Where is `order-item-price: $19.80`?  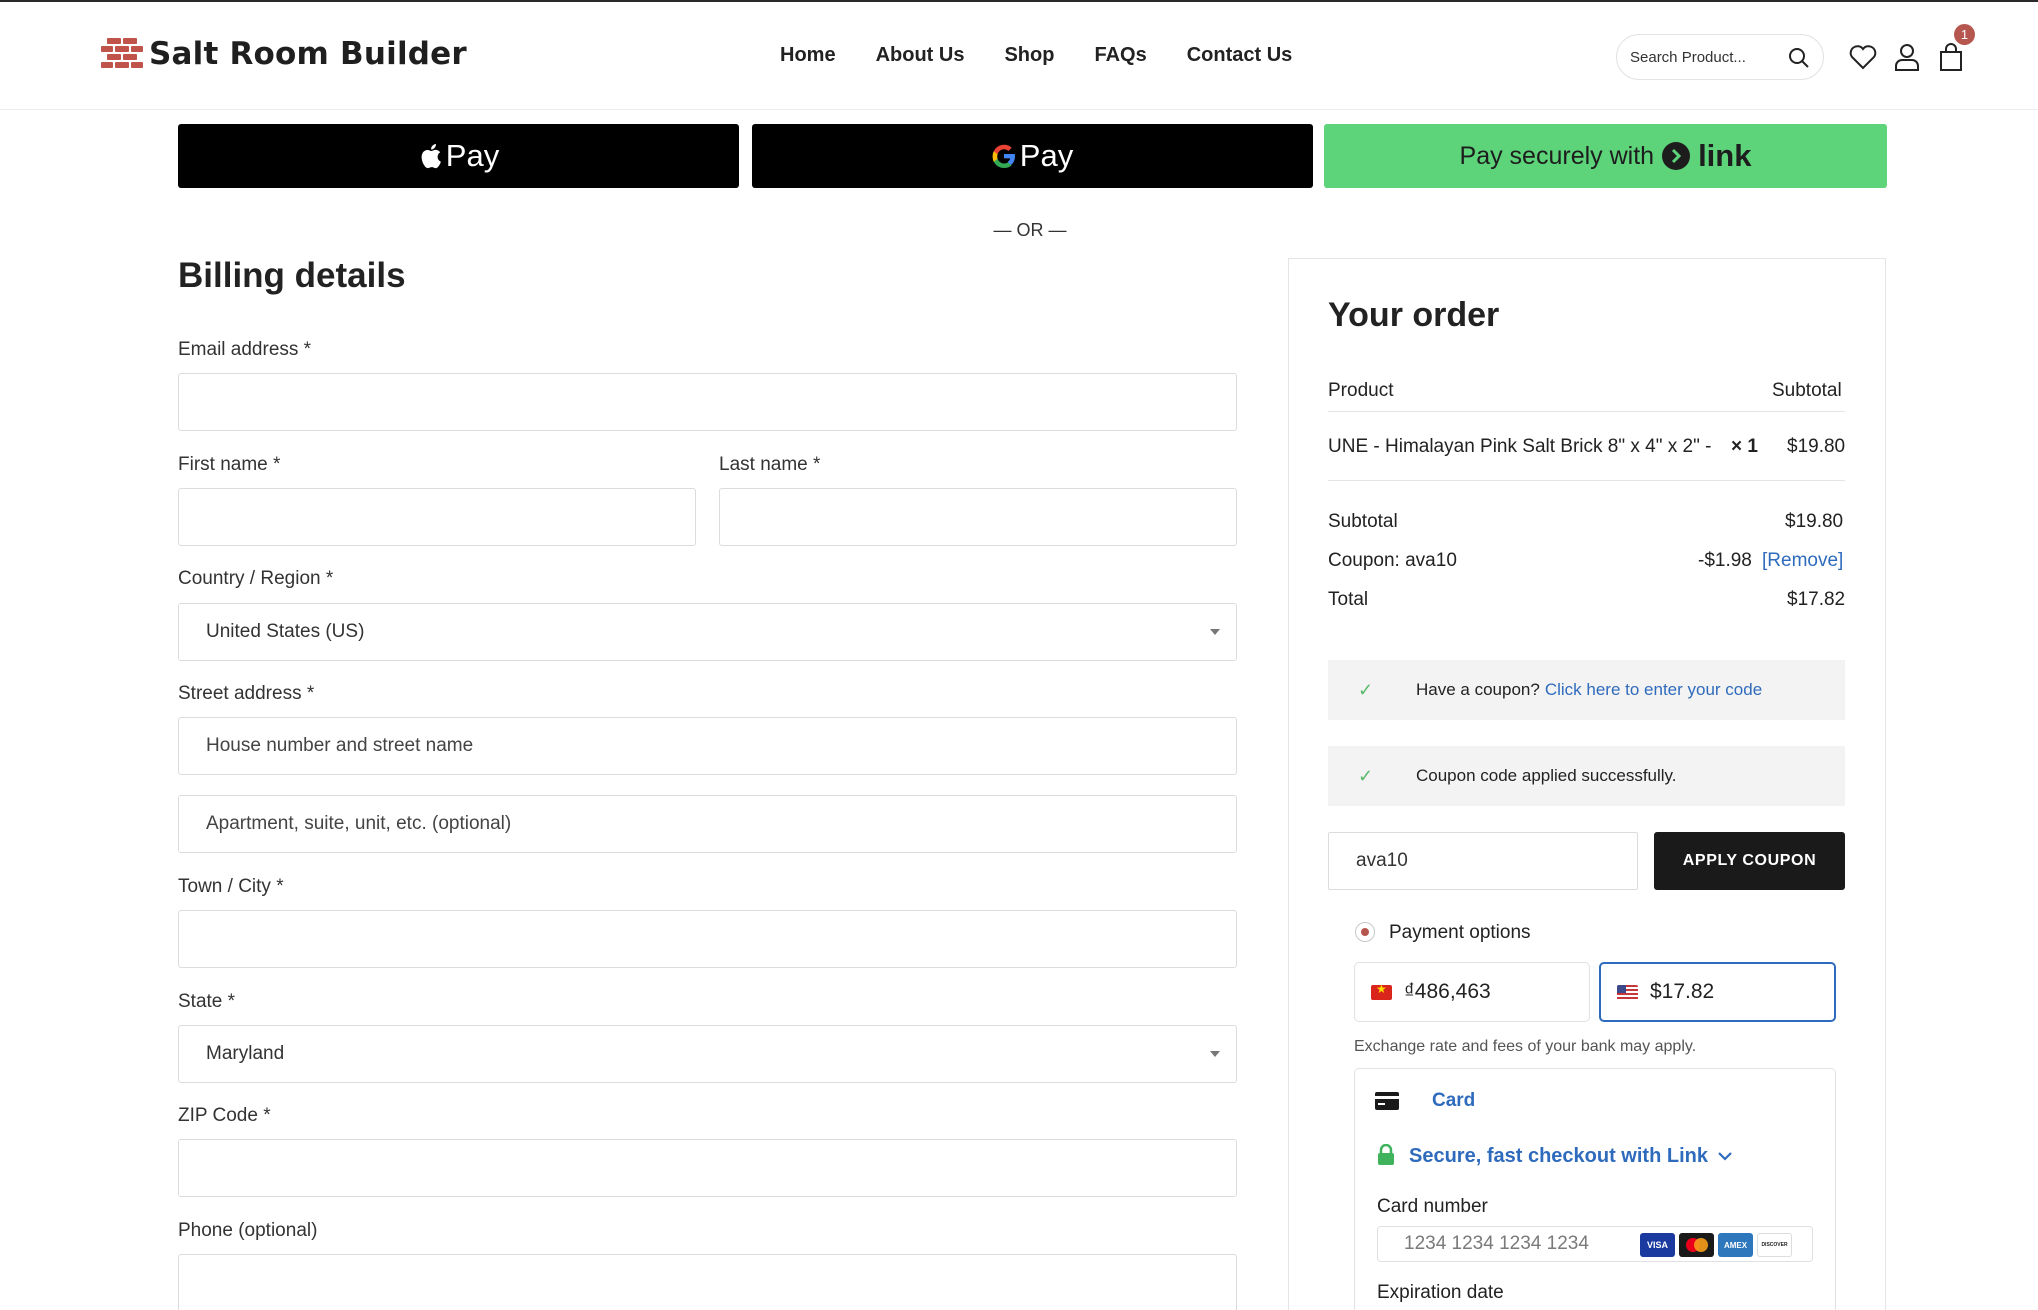
order-item-price: $19.80 is located at coordinates (1816, 446).